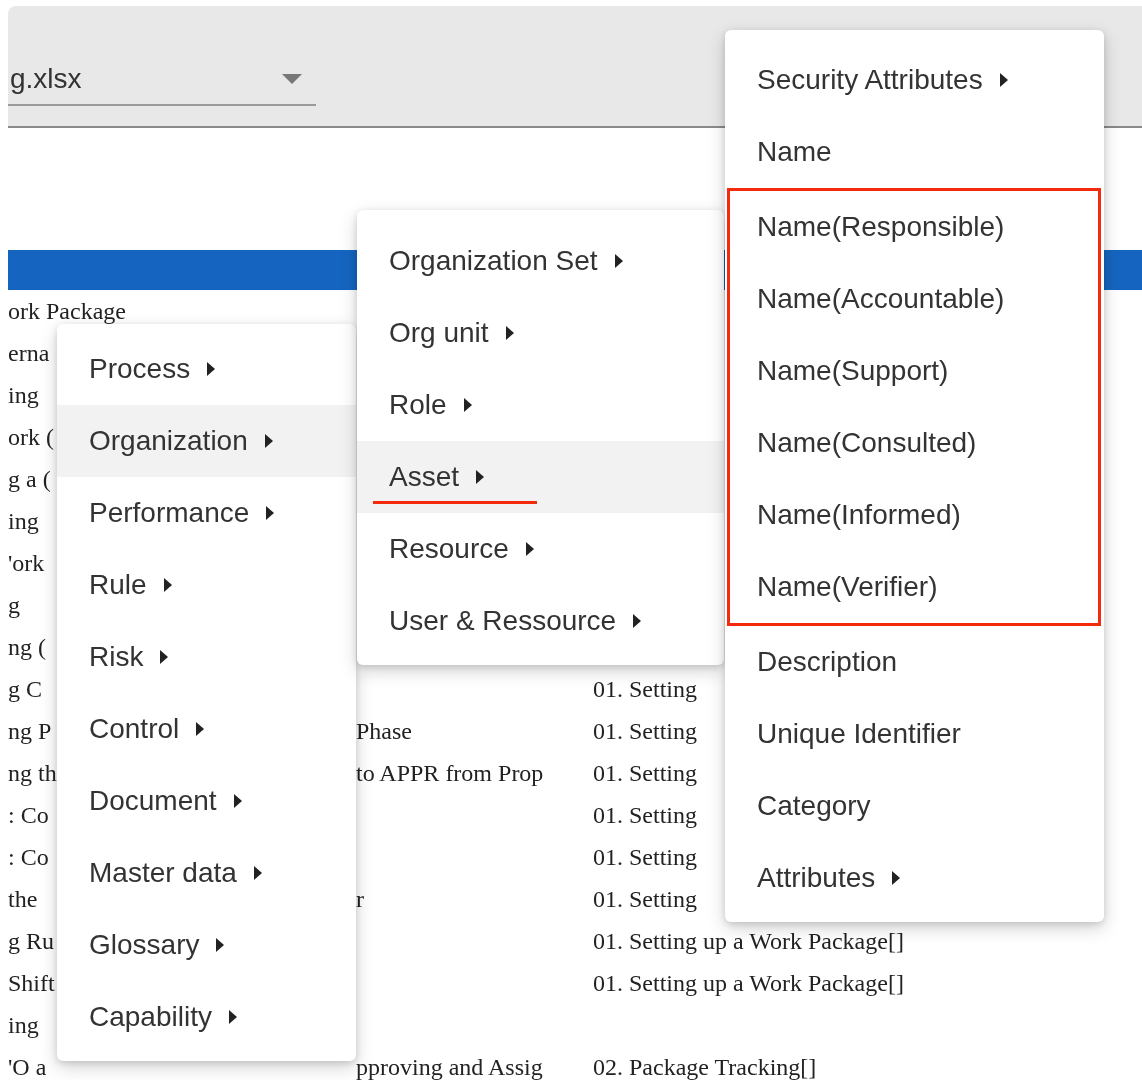 This screenshot has width=1142, height=1080. I want to click on dropdown-caret-icon, so click(292, 79).